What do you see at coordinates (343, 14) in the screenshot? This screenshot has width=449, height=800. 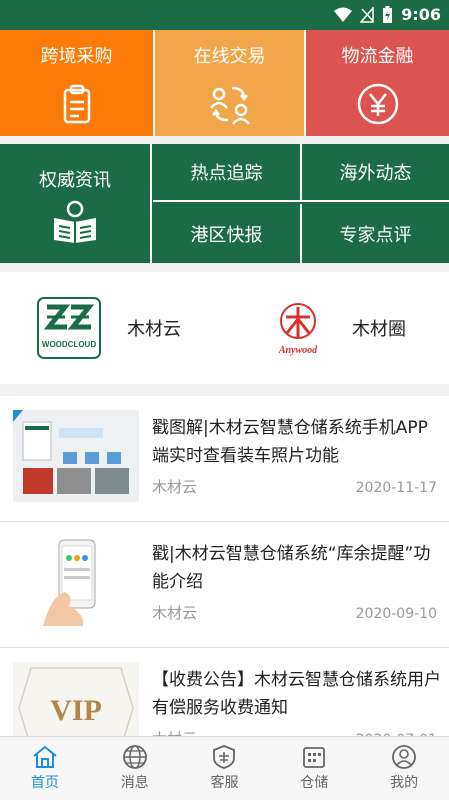 I see `wifi-icon` at bounding box center [343, 14].